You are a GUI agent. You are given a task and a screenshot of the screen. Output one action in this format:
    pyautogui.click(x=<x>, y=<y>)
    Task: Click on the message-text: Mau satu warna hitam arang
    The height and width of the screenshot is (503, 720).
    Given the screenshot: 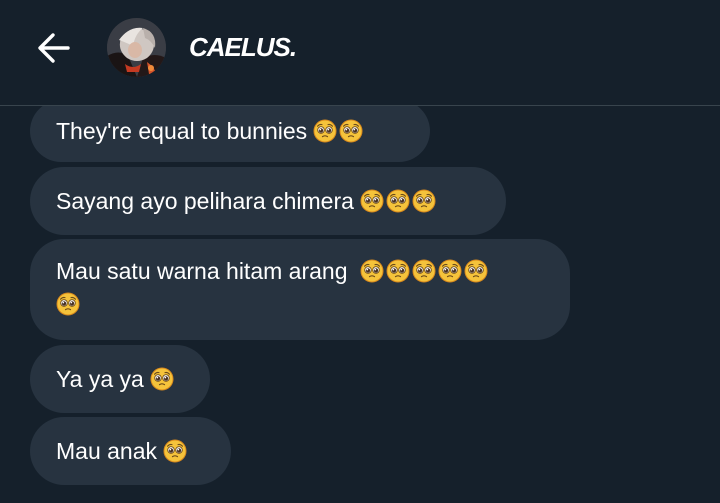 What is the action you would take?
    pyautogui.click(x=202, y=271)
    